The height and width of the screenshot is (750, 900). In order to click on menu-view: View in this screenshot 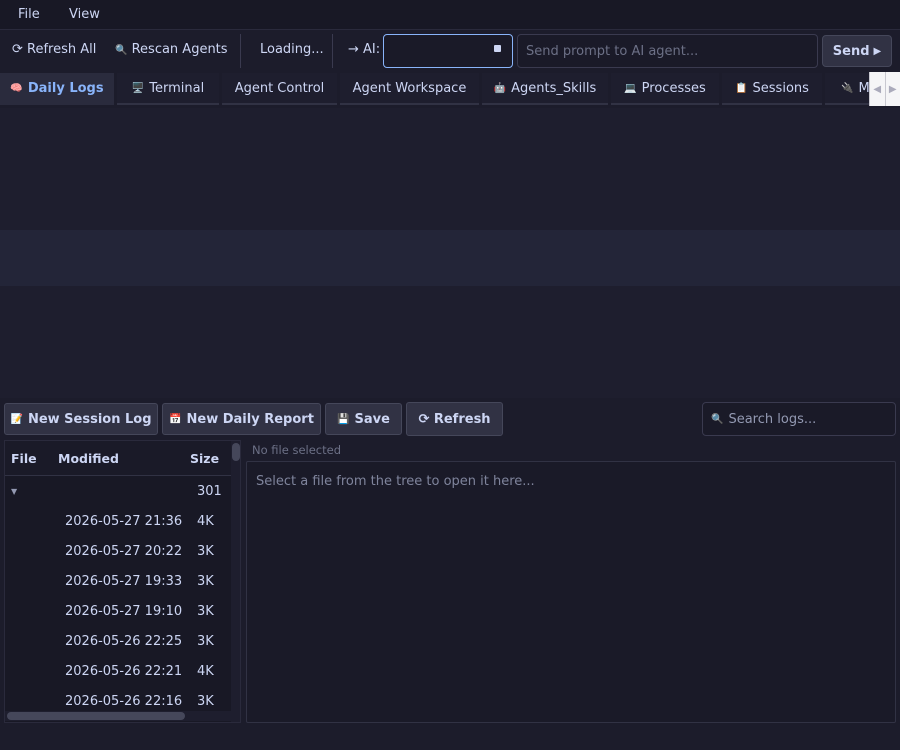, I will do `click(84, 14)`.